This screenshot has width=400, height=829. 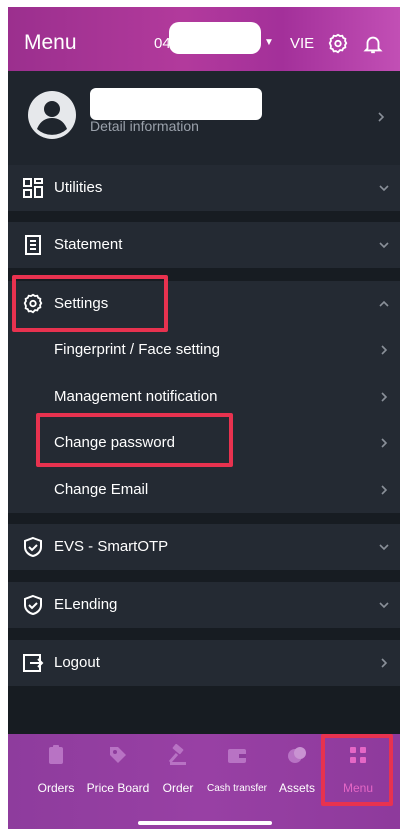 What do you see at coordinates (144, 126) in the screenshot?
I see `detail-information-label: Detail information` at bounding box center [144, 126].